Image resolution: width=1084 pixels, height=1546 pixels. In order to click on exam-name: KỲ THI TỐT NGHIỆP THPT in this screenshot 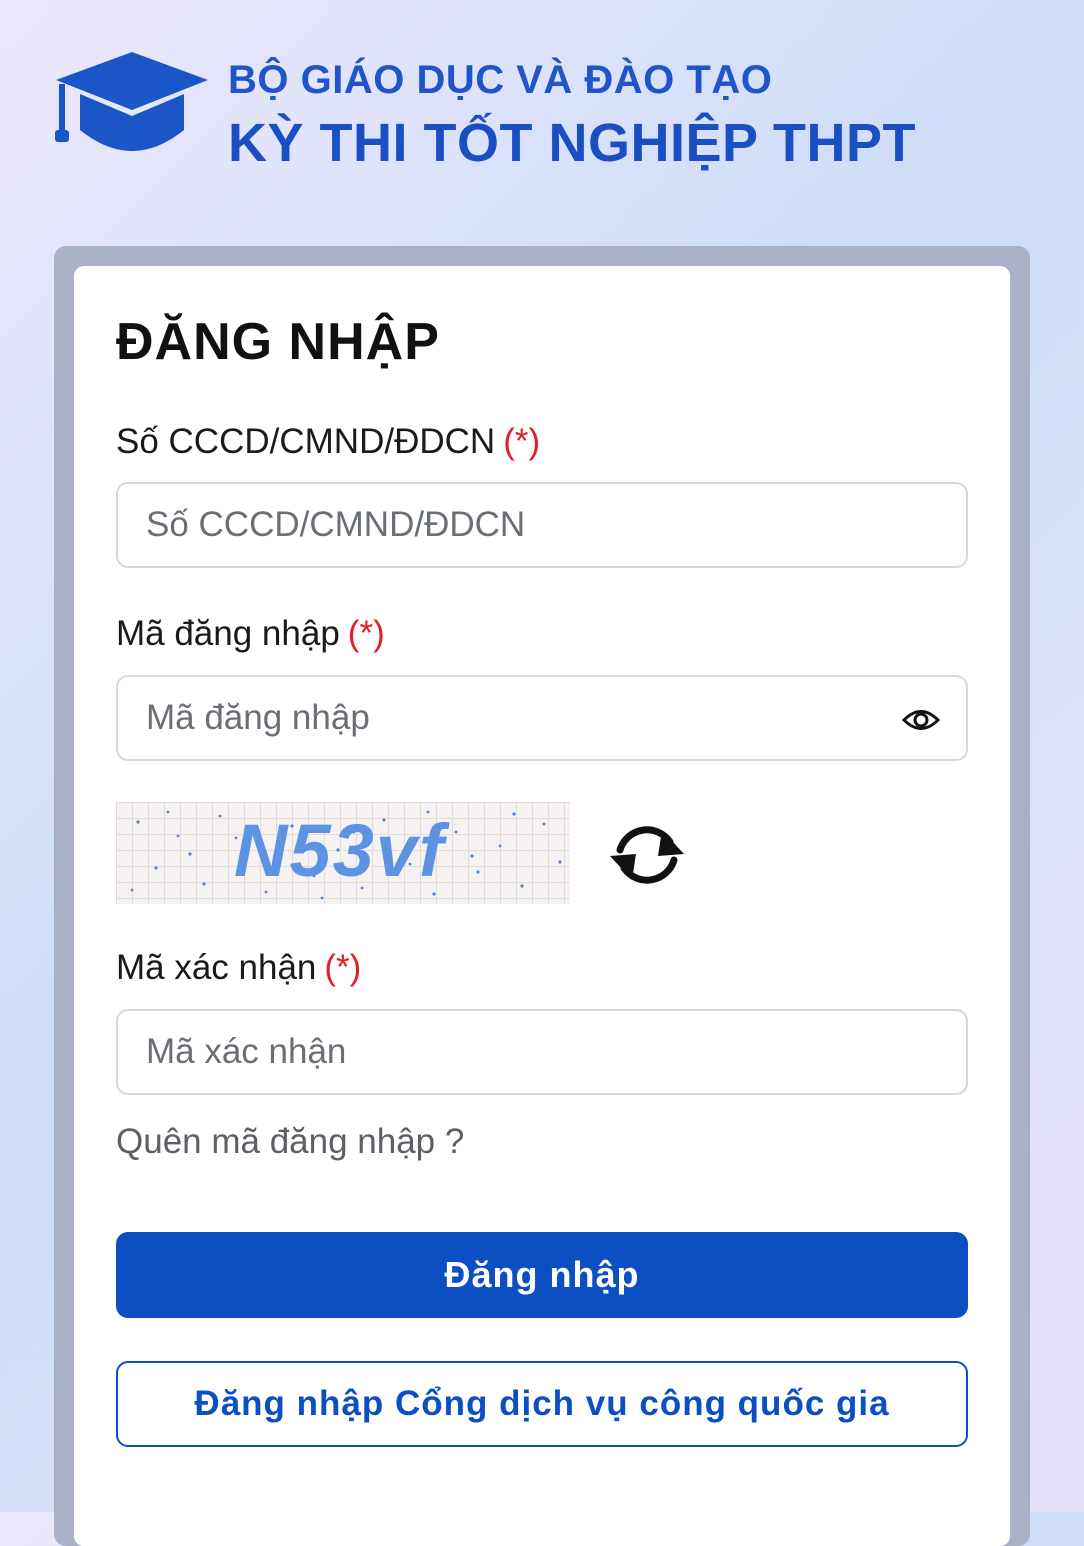, I will do `click(572, 143)`.